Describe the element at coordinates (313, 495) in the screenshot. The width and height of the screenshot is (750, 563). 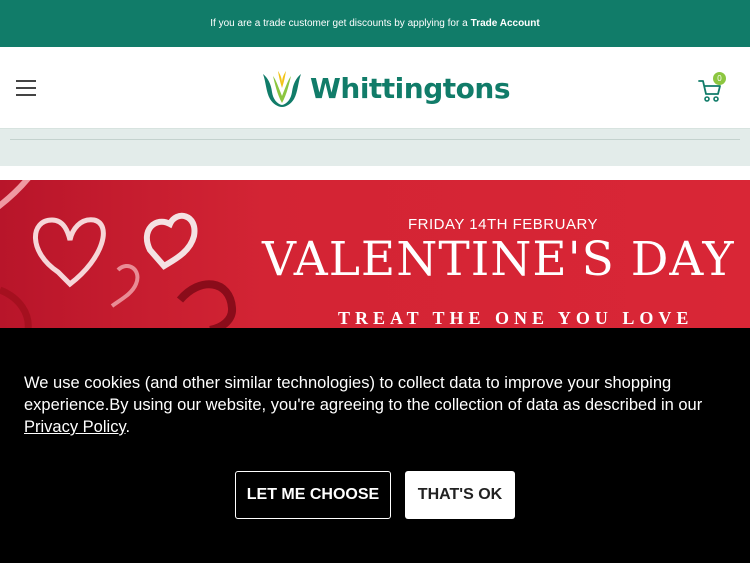
I see `let-me-choose-button: LET ME CHOOSE` at that location.